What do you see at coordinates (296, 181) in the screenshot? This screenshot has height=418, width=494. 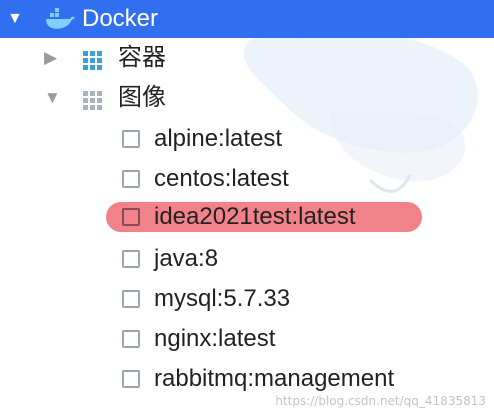 I see `image-item-centos: centos:latest` at bounding box center [296, 181].